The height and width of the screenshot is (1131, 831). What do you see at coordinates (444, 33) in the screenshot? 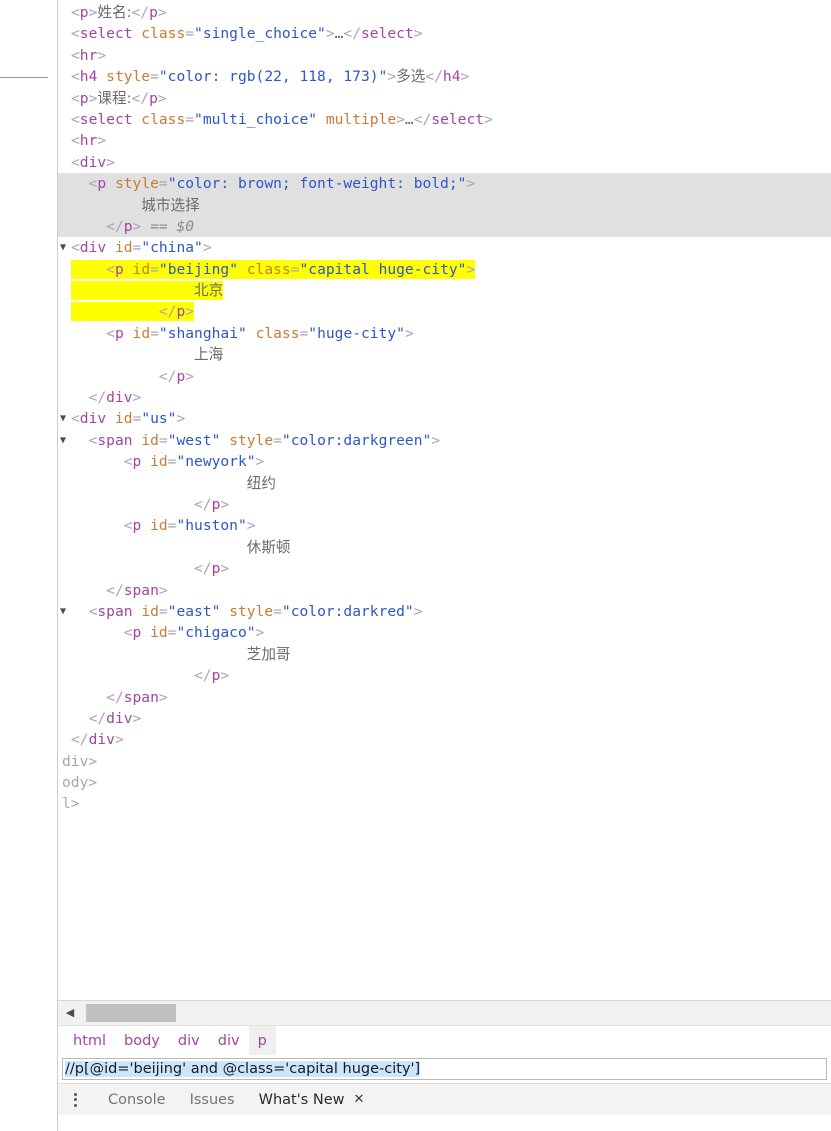
I see `dom-node-line: <select class="single_choice">…</select>` at bounding box center [444, 33].